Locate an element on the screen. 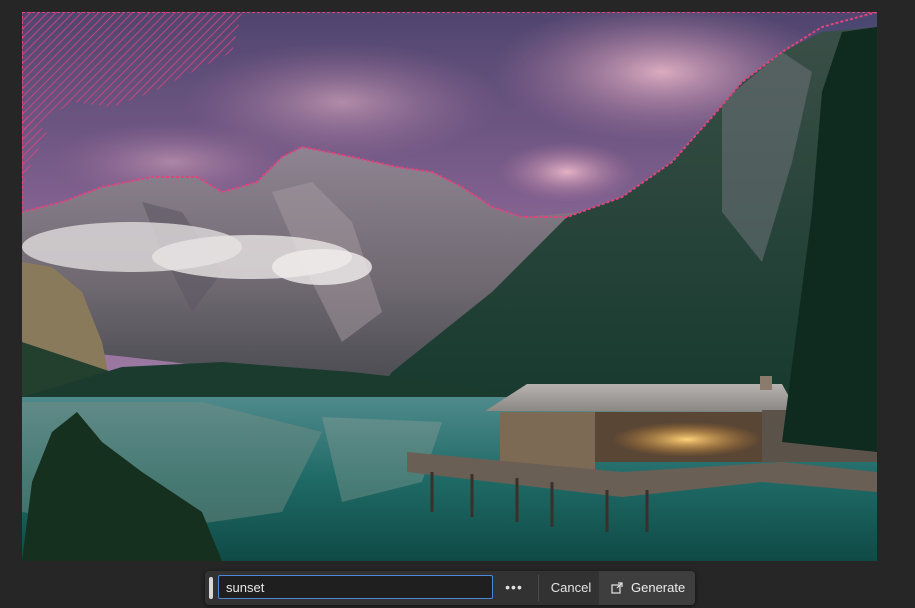  prompt-input is located at coordinates (355, 587).